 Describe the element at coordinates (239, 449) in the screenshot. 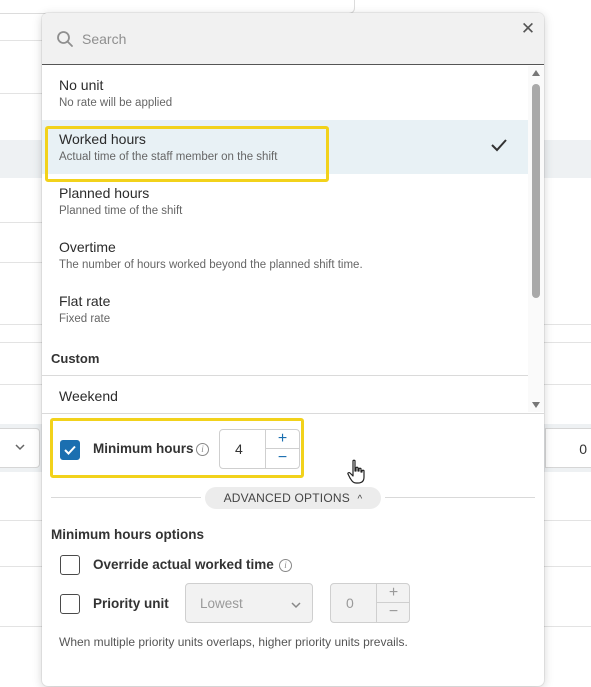

I see `minimum-hours-value: 4` at that location.